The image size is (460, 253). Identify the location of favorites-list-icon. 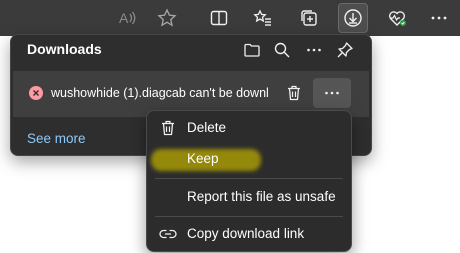
(262, 17).